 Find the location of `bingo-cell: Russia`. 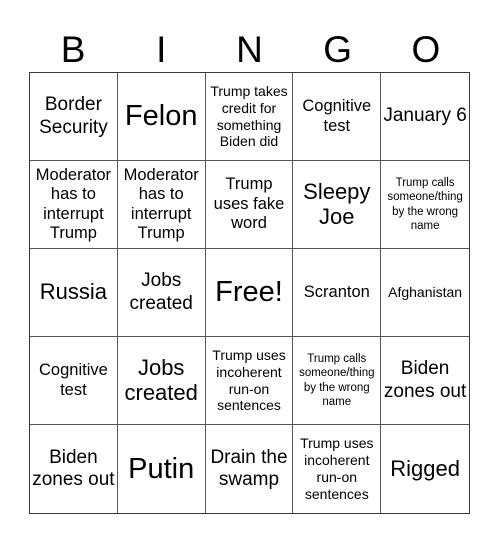

bingo-cell: Russia is located at coordinates (74, 293).